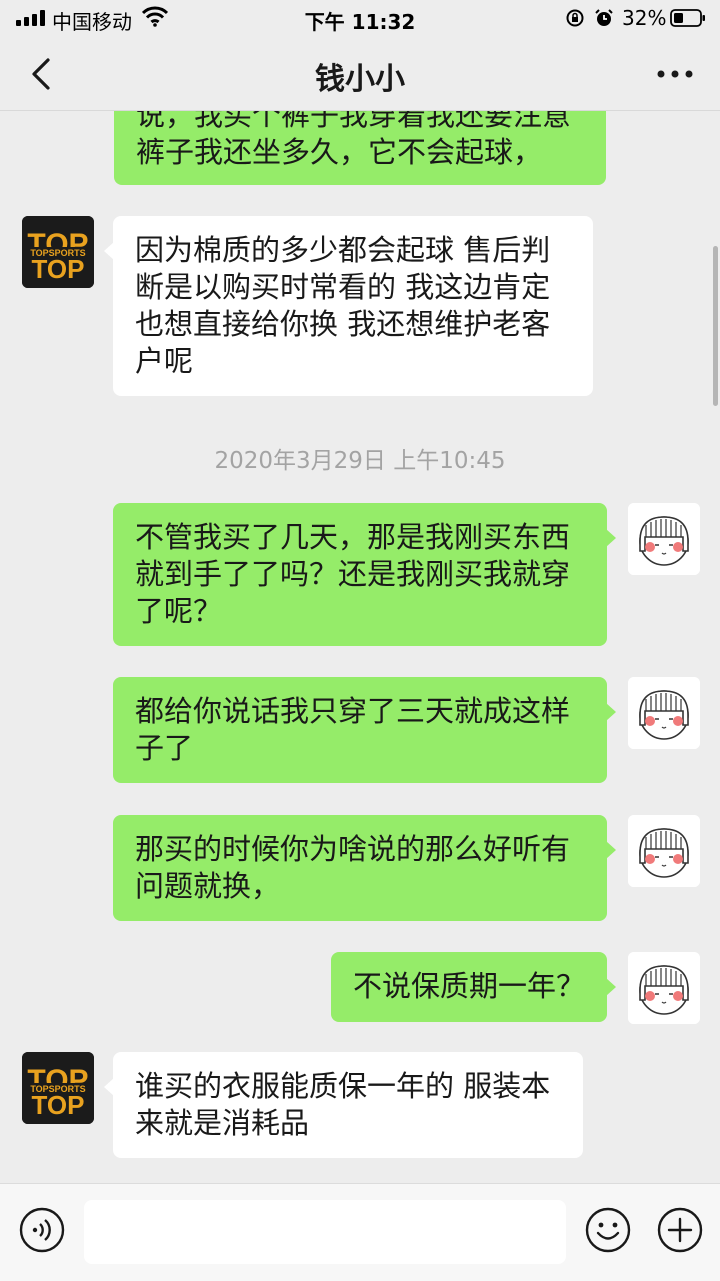 The image size is (720, 1281). I want to click on chat-header: 钱小小, so click(360, 74).